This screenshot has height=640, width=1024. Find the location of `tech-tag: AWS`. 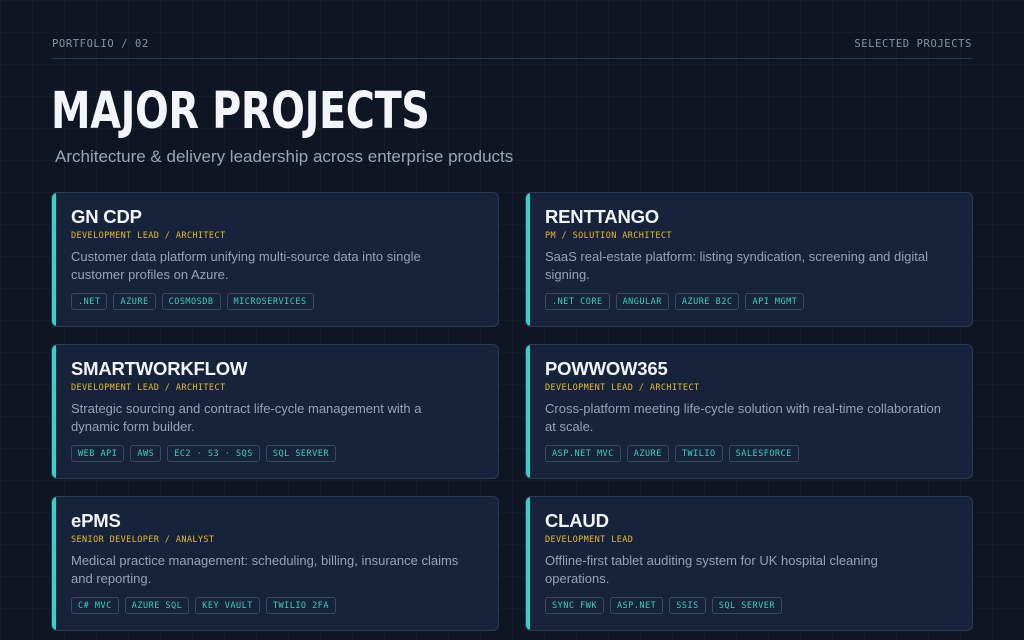

tech-tag: AWS is located at coordinates (146, 453).